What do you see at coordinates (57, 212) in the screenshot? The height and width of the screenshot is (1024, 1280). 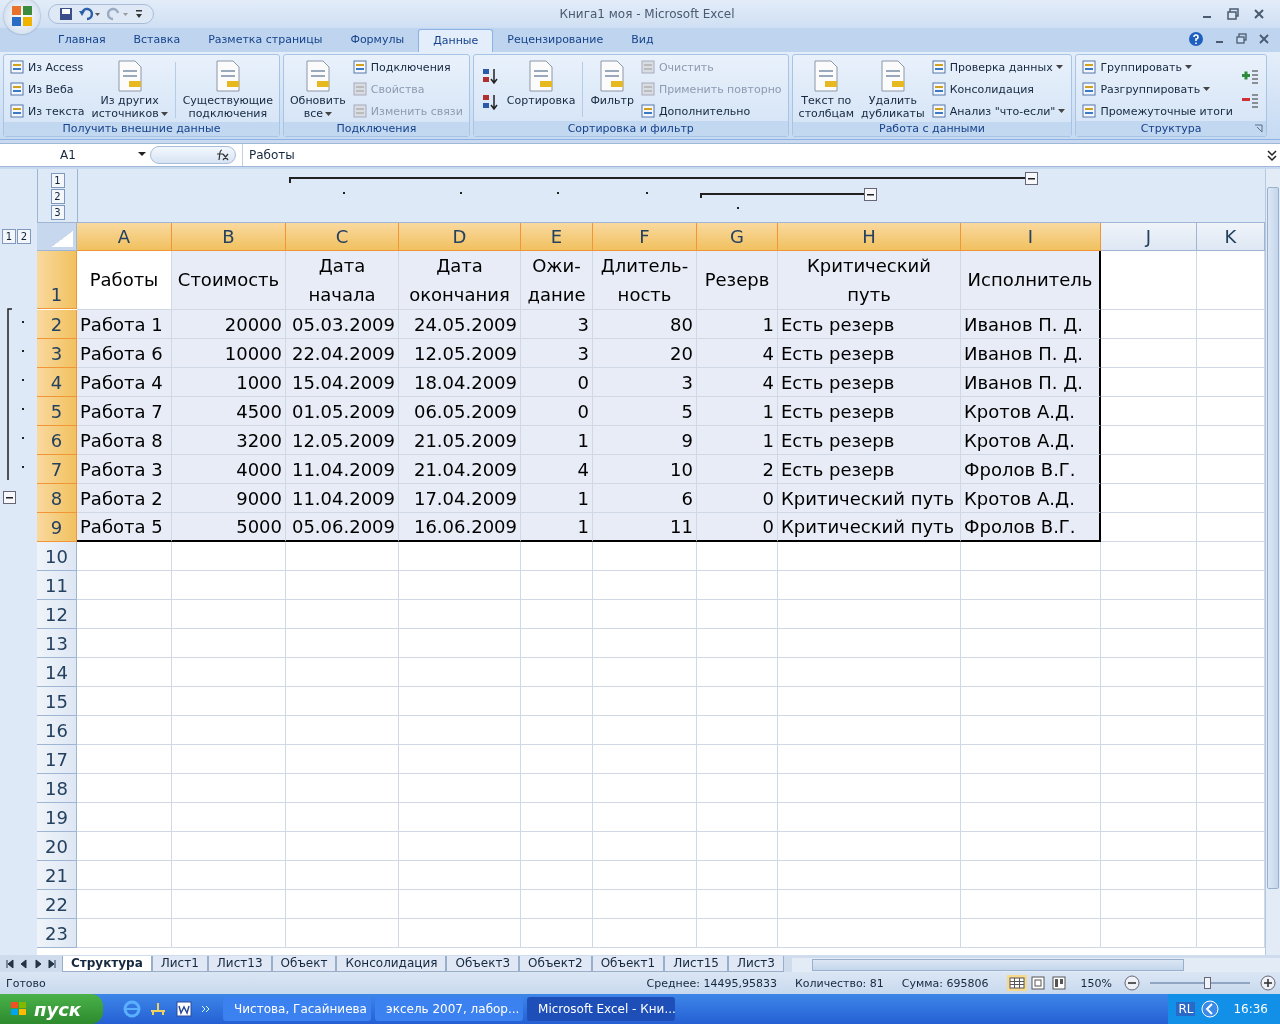 I see `outline-level-button: 3` at bounding box center [57, 212].